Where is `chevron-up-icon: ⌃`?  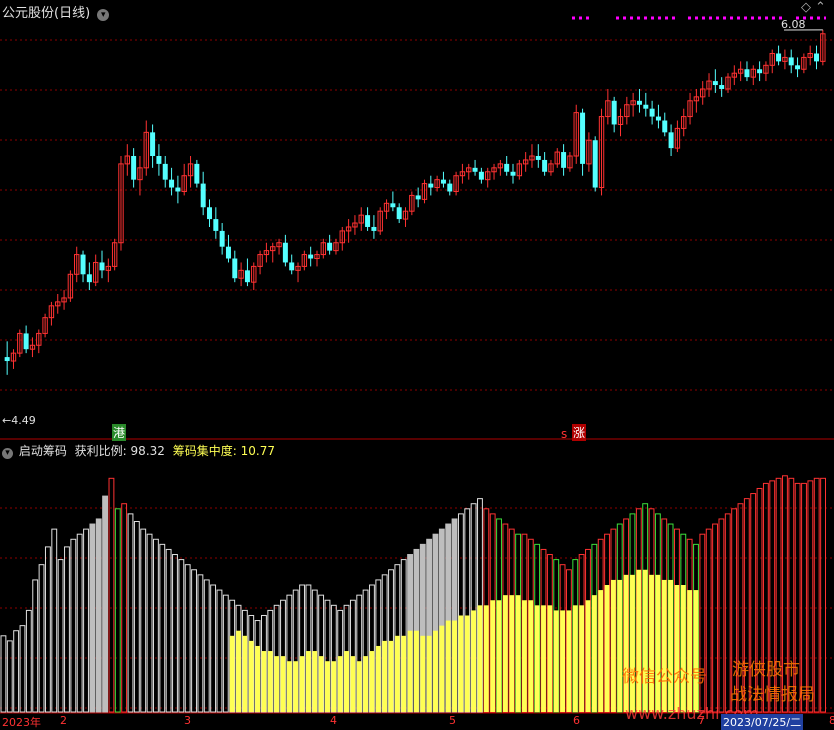 chevron-up-icon: ⌃ is located at coordinates (820, 7).